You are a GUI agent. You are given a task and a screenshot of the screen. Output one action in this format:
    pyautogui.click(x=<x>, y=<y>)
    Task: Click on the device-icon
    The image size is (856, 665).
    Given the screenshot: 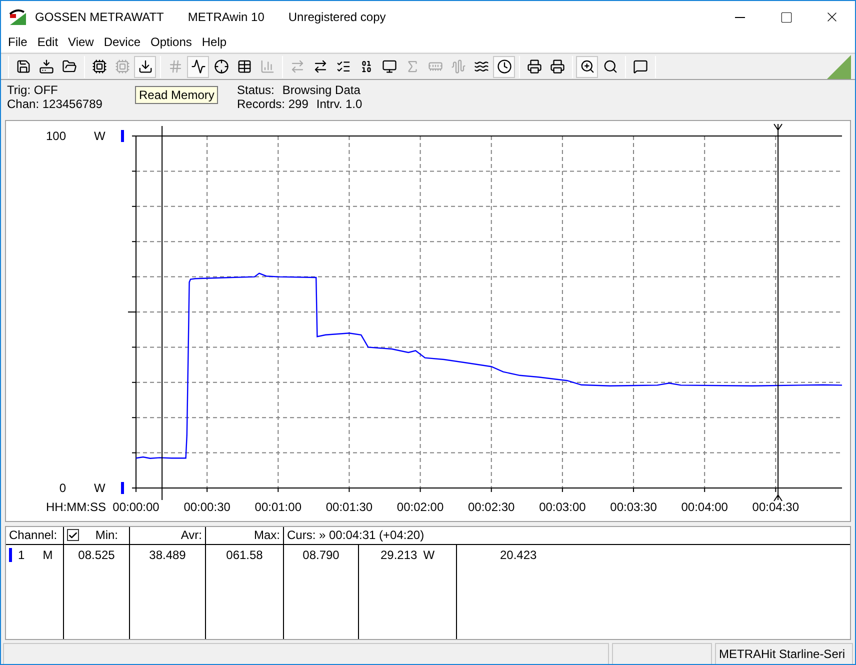 What is the action you would take?
    pyautogui.click(x=122, y=66)
    